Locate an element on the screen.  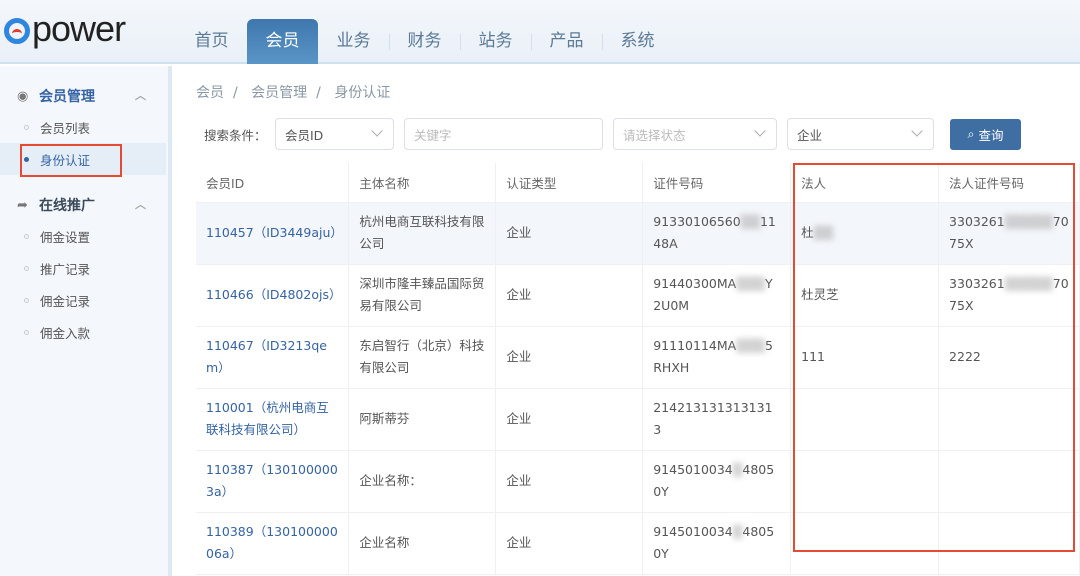
cell-text: 阿斯蒂芬 is located at coordinates (384, 418).